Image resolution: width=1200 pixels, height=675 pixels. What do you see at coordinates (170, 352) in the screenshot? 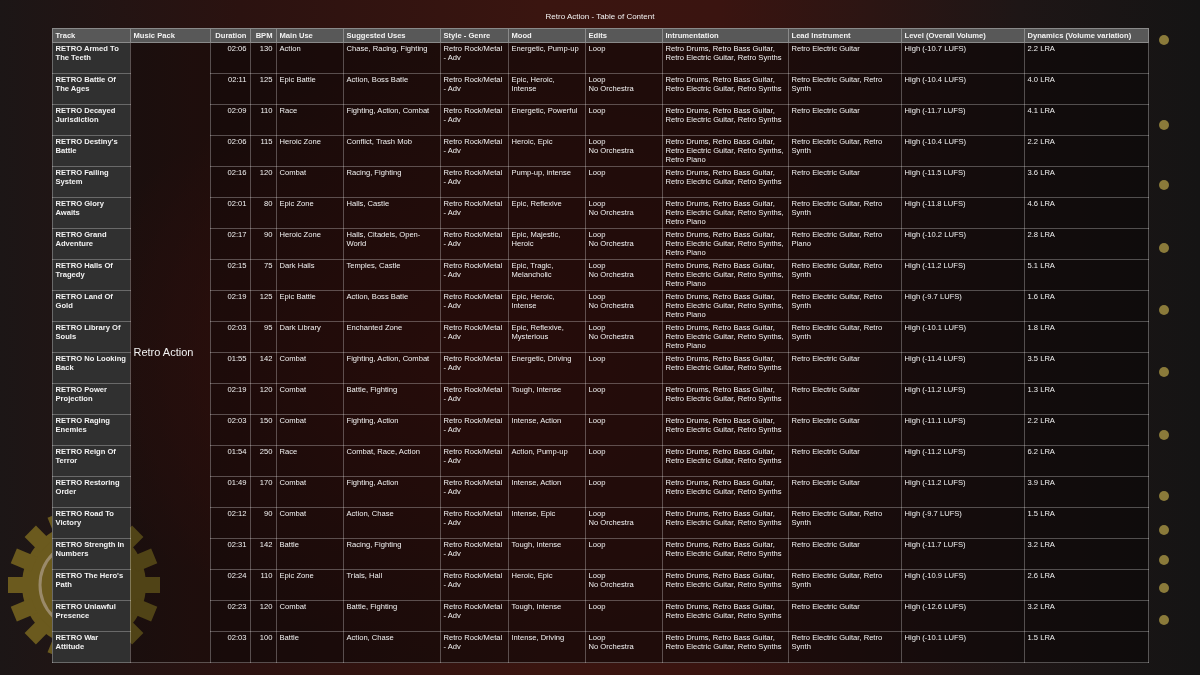
I see `table-cell: Retro Action` at bounding box center [170, 352].